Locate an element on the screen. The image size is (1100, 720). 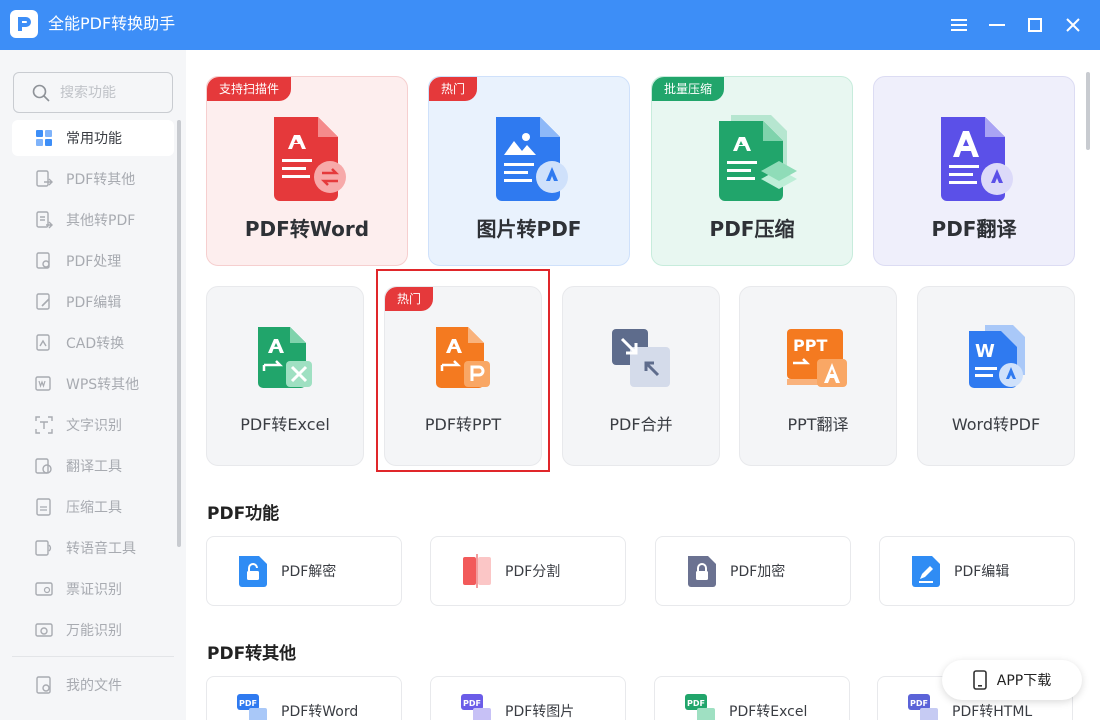
lock-icon is located at coordinates (702, 571).